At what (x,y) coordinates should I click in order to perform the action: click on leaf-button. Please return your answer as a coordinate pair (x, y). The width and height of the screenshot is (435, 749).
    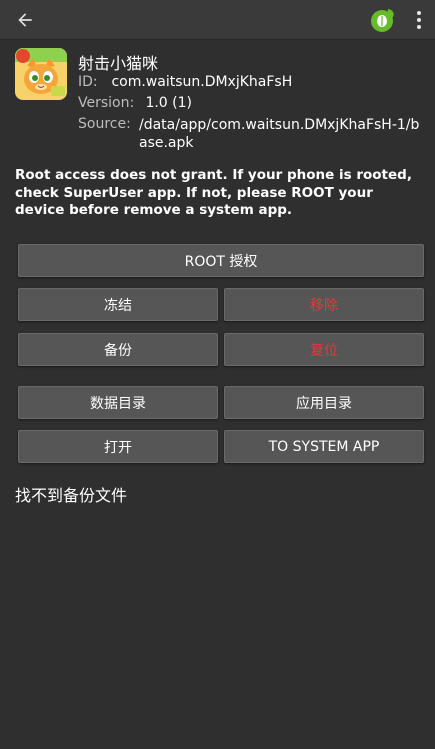
    Looking at the image, I should click on (383, 20).